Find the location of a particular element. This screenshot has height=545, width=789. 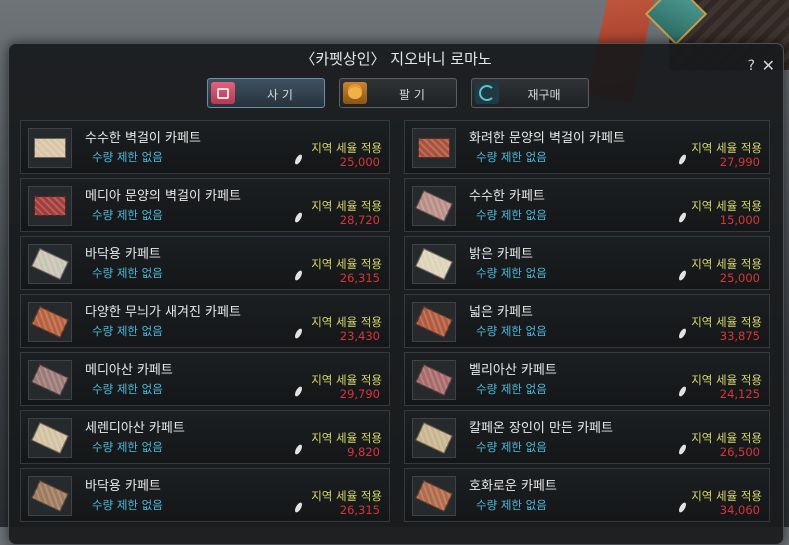

item-price: 9,820 is located at coordinates (363, 452).